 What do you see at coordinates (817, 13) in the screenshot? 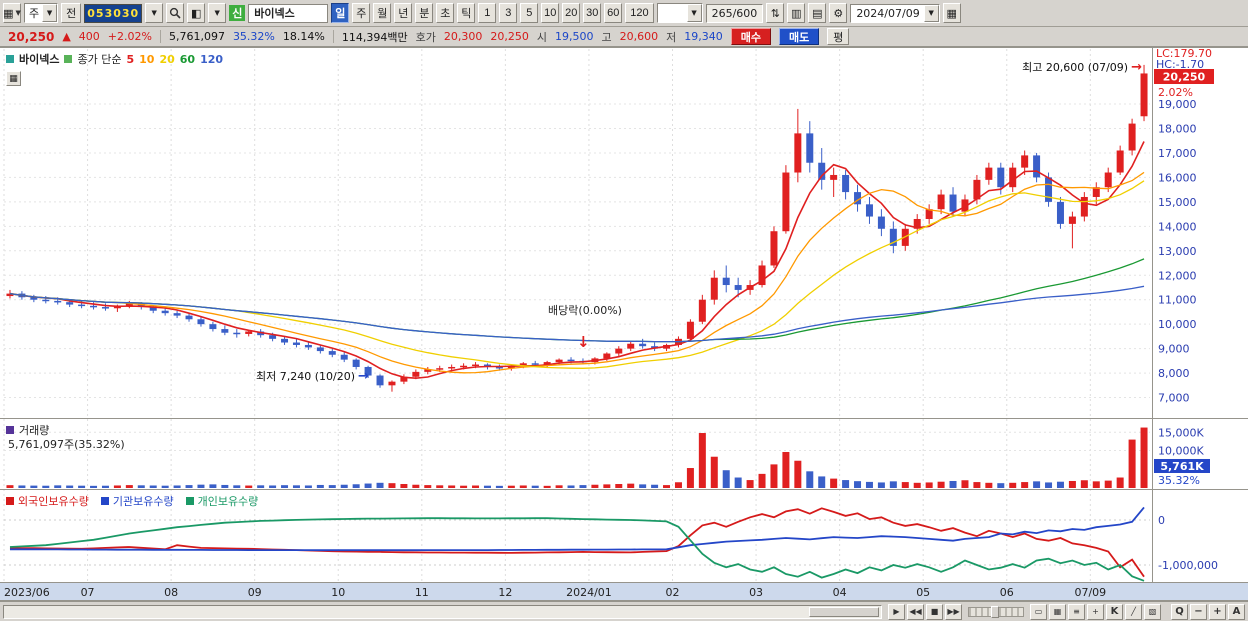
I see `rows-button: ▤` at bounding box center [817, 13].